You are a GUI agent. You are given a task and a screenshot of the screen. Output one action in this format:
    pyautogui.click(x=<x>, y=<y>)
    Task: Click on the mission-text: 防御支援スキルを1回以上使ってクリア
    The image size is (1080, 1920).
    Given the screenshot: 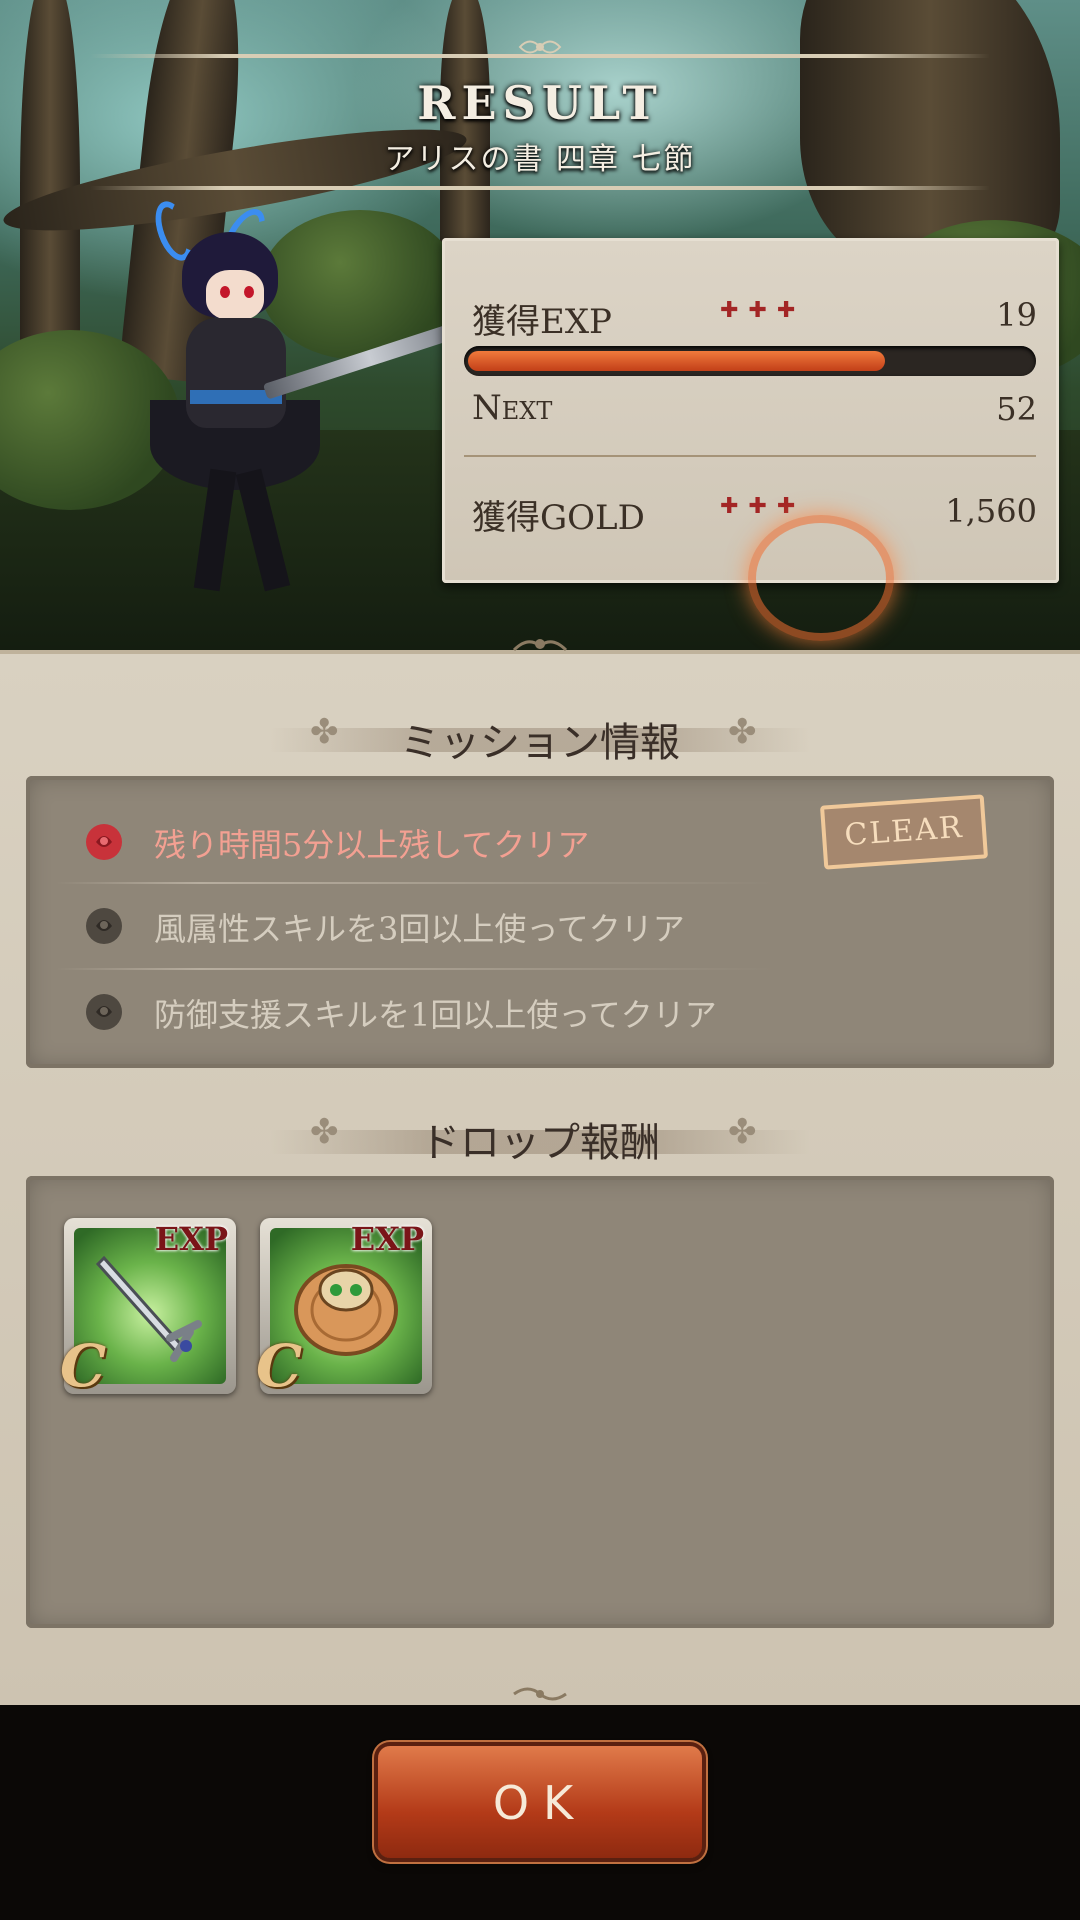 What is the action you would take?
    pyautogui.click(x=435, y=1015)
    